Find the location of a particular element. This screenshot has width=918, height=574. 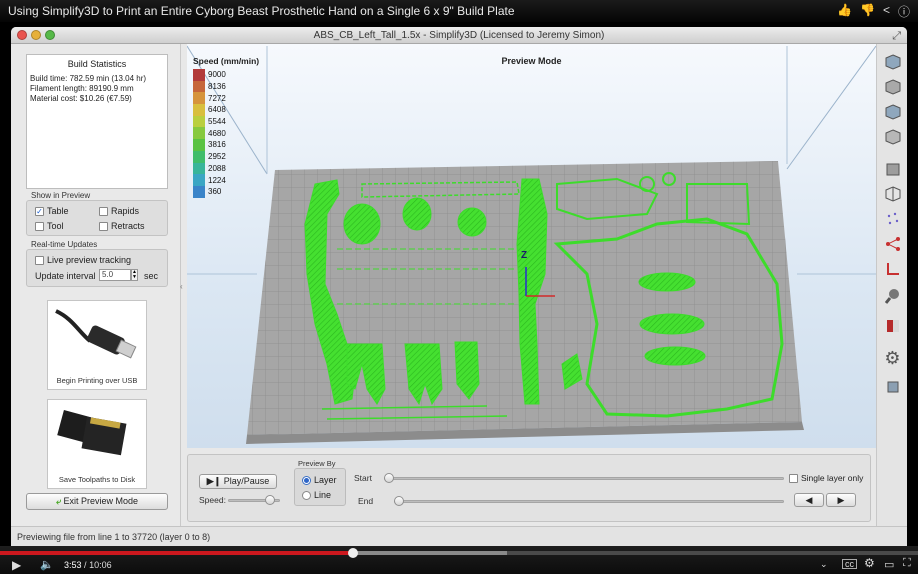

update-interval-label: Update interval is located at coordinates (65, 276).